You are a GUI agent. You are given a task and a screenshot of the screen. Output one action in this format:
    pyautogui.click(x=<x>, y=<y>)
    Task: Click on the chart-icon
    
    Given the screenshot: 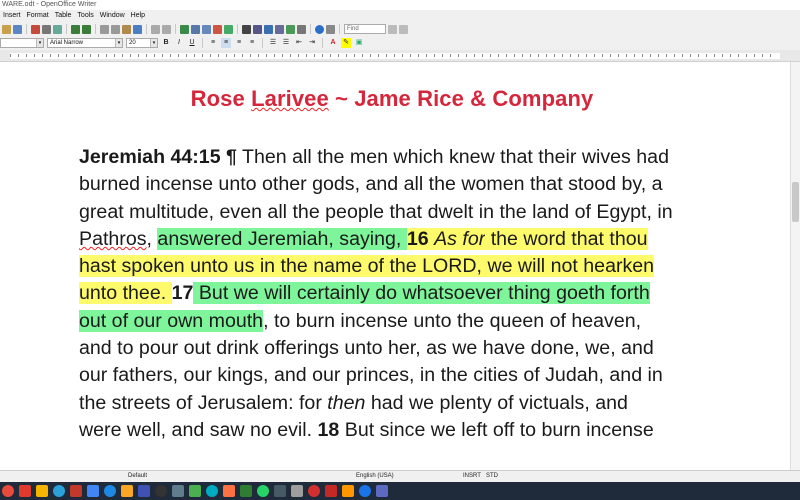 What is the action you would take?
    pyautogui.click(x=217, y=29)
    